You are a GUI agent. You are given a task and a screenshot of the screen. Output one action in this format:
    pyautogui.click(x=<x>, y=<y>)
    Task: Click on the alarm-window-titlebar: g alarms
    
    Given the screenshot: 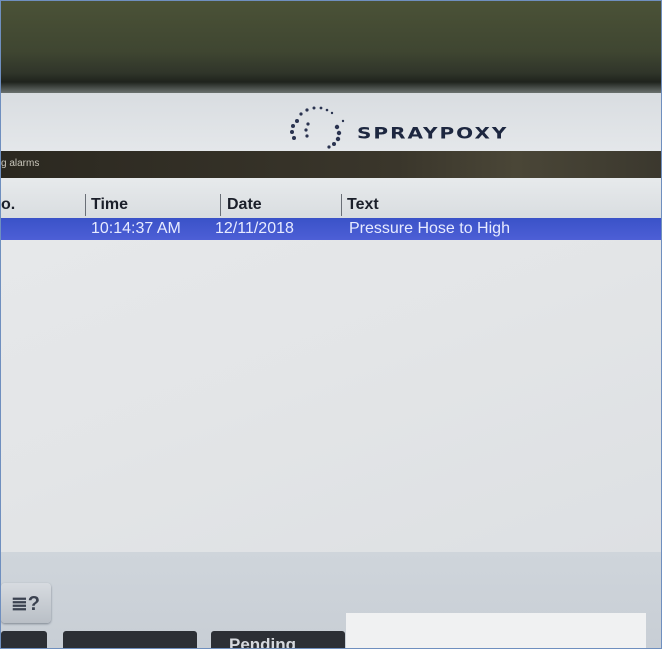 What is the action you would take?
    pyautogui.click(x=331, y=164)
    